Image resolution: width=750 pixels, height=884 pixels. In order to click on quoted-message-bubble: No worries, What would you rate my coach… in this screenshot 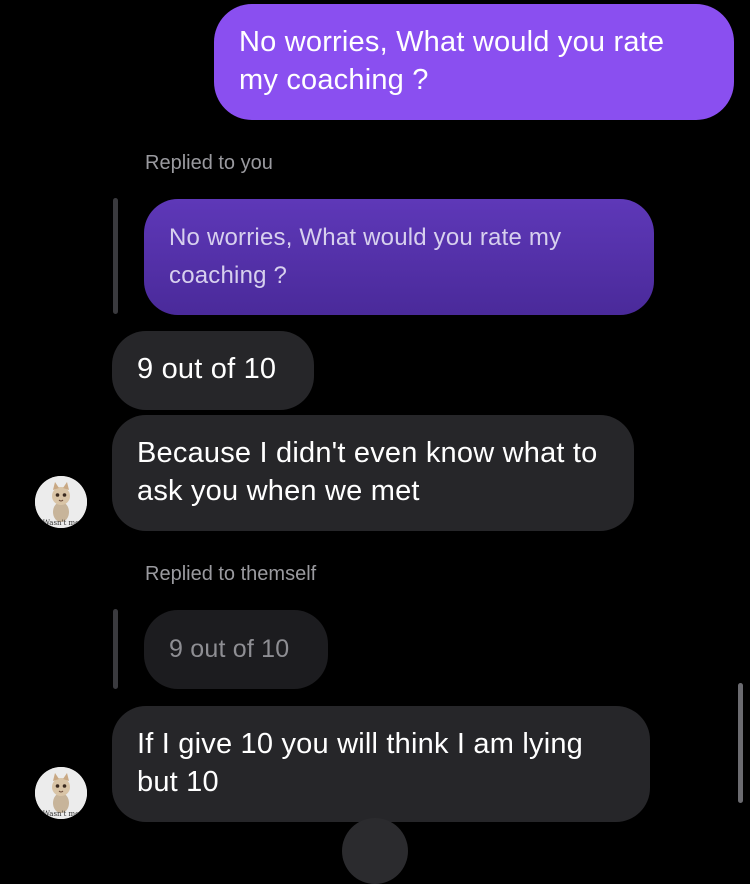, I will do `click(399, 257)`.